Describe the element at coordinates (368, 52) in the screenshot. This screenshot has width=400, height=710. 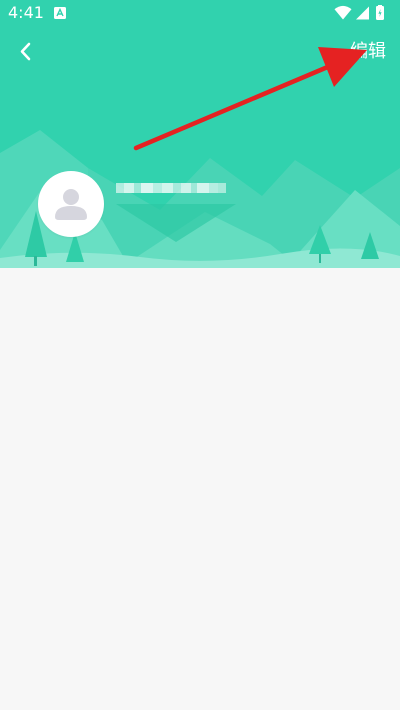
I see `edit-button: 编辑` at that location.